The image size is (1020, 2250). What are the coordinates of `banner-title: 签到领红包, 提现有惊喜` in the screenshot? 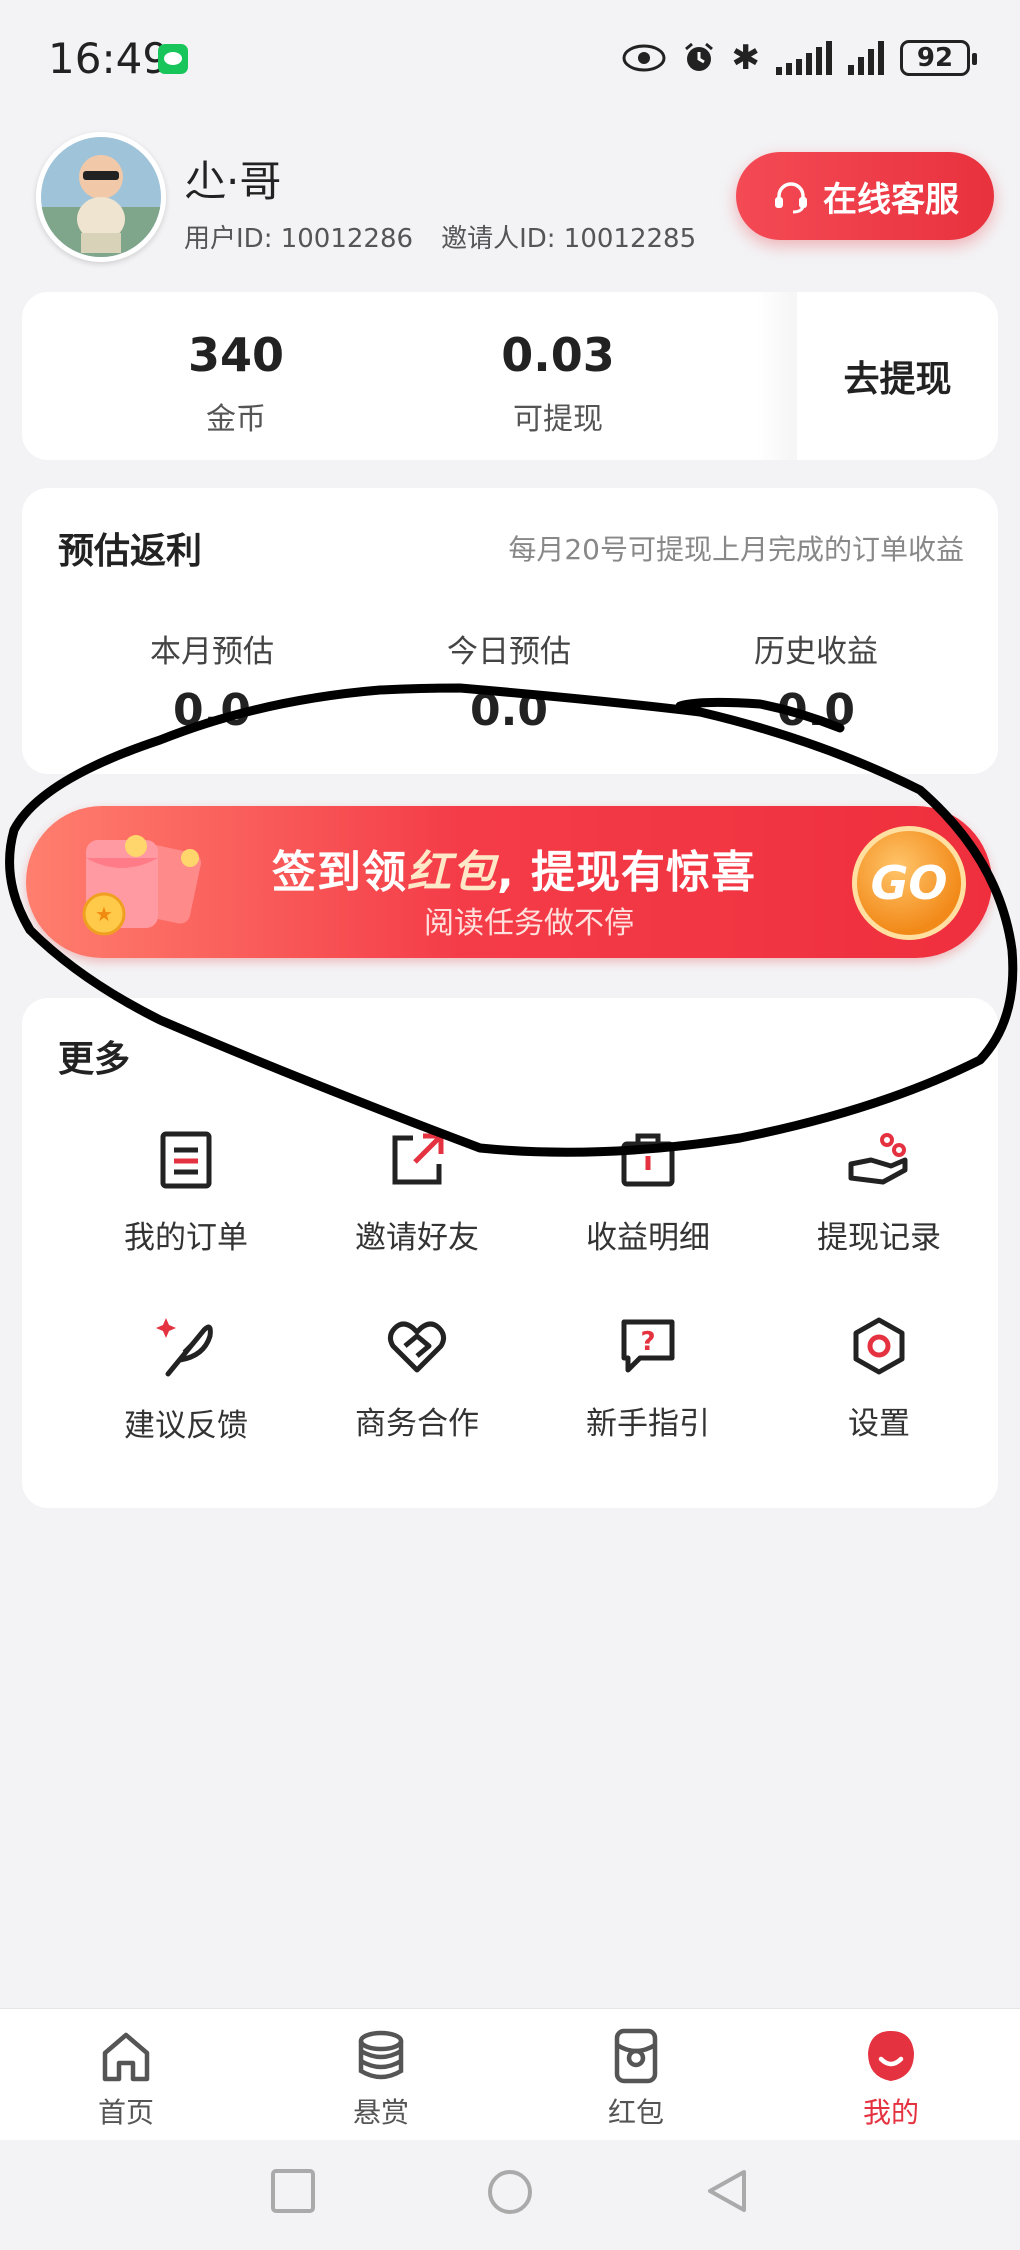 It's located at (514, 868).